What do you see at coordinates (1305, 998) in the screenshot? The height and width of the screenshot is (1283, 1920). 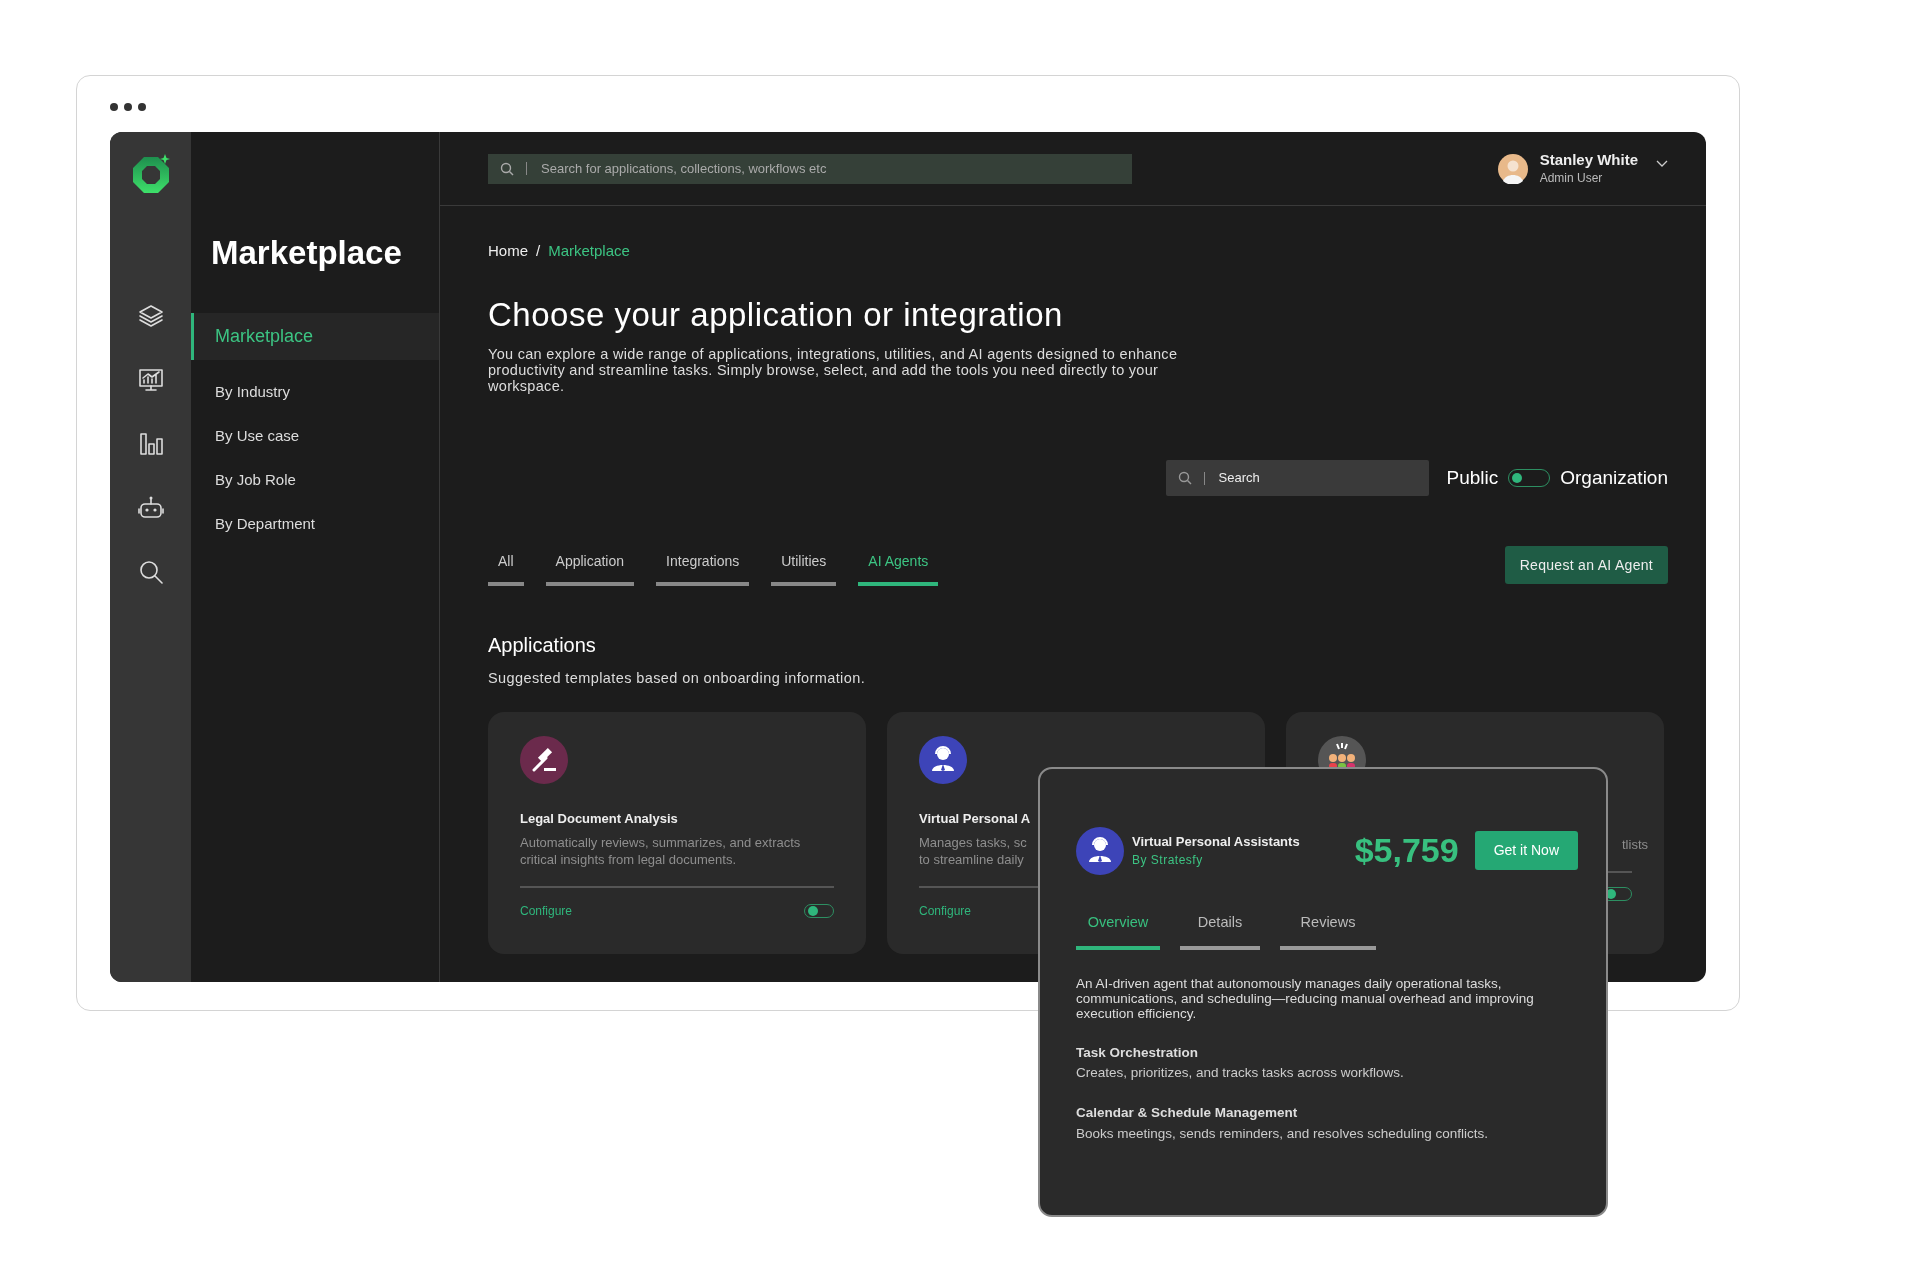 I see `product-description: An AI-driven agent that autonomously manages daily operational tasks, communications, and scheduling—reducing manual overhead and improving execution efficiency.` at bounding box center [1305, 998].